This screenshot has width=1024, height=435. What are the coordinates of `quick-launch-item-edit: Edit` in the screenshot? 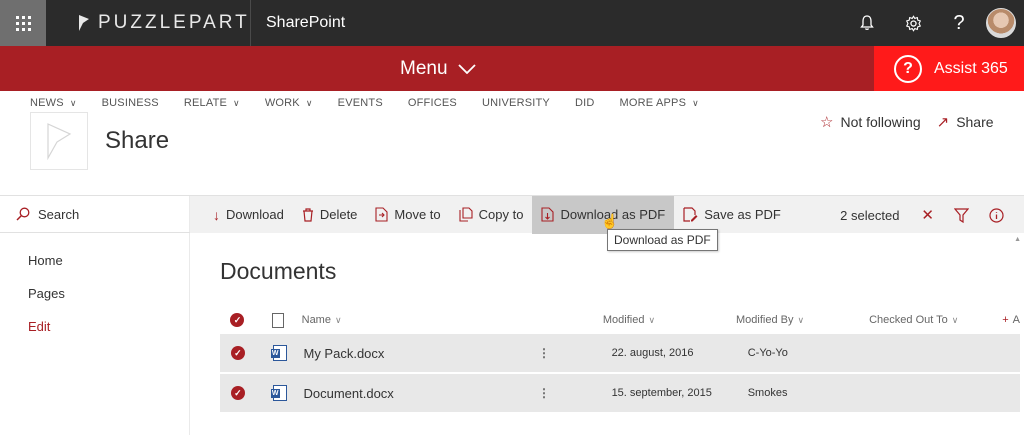 It's located at (46, 335).